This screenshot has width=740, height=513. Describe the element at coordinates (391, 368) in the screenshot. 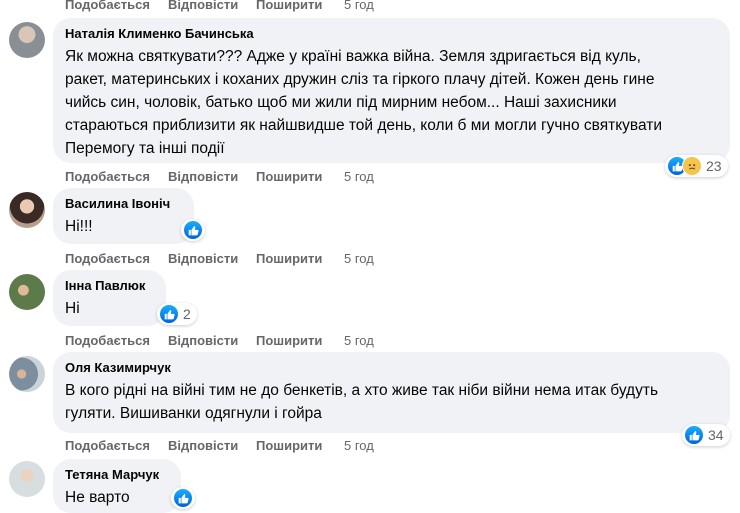

I see `comment-author: Оля Казимирчук` at that location.